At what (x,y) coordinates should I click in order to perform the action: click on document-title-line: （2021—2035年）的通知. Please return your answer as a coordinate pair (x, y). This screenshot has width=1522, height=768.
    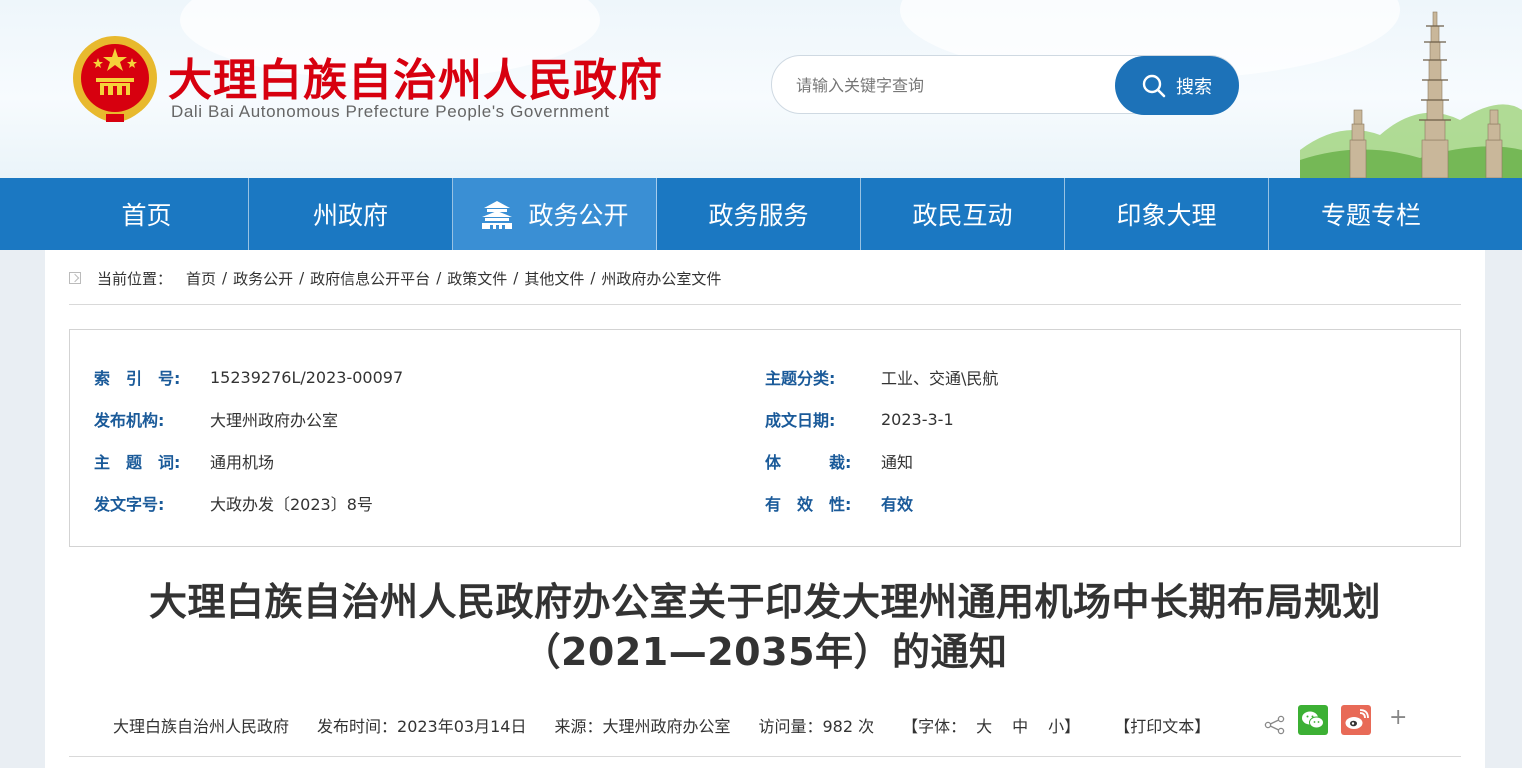
    Looking at the image, I should click on (765, 652).